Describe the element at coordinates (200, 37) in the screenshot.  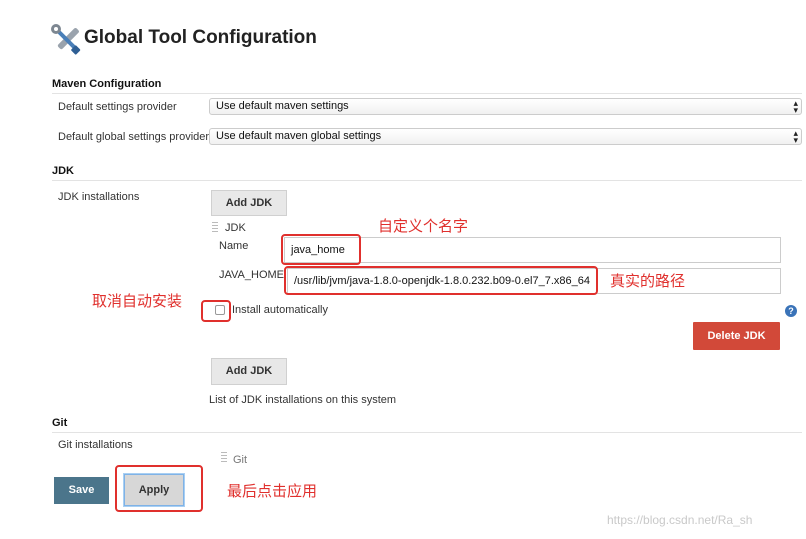
I see `page-title: Global Tool Configuration` at that location.